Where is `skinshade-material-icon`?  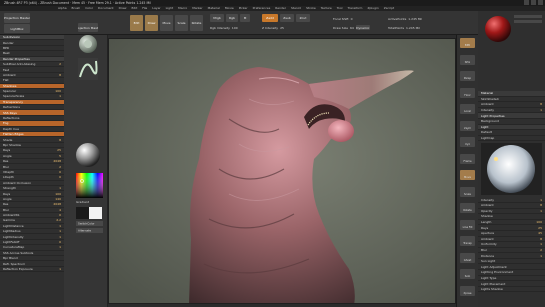 skinshade-material-icon is located at coordinates (498, 29).